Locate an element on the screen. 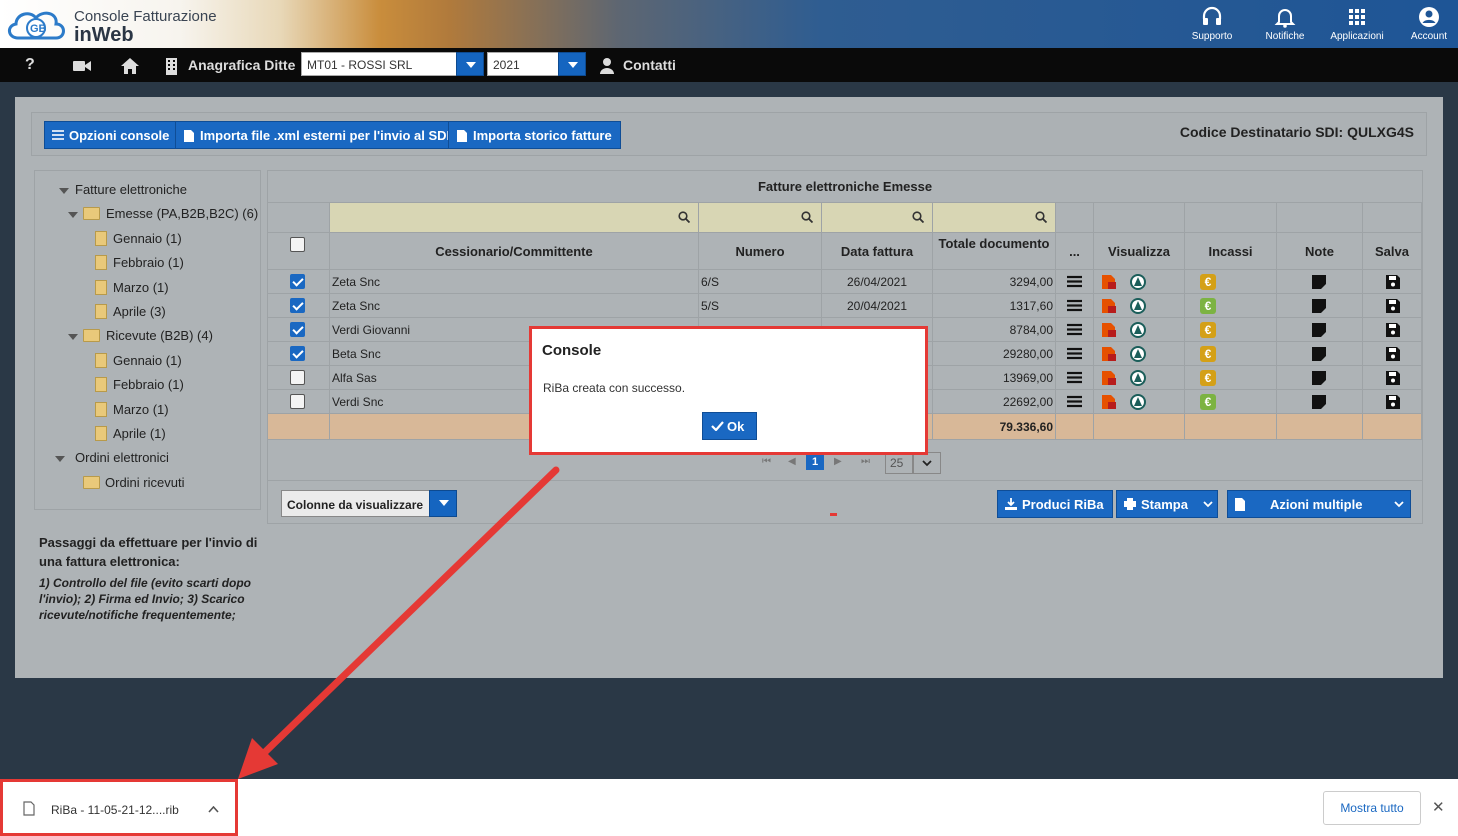  download-bar: RiBa - 11-05-21-12....rib Mostra tutto ✕ is located at coordinates (729, 807).